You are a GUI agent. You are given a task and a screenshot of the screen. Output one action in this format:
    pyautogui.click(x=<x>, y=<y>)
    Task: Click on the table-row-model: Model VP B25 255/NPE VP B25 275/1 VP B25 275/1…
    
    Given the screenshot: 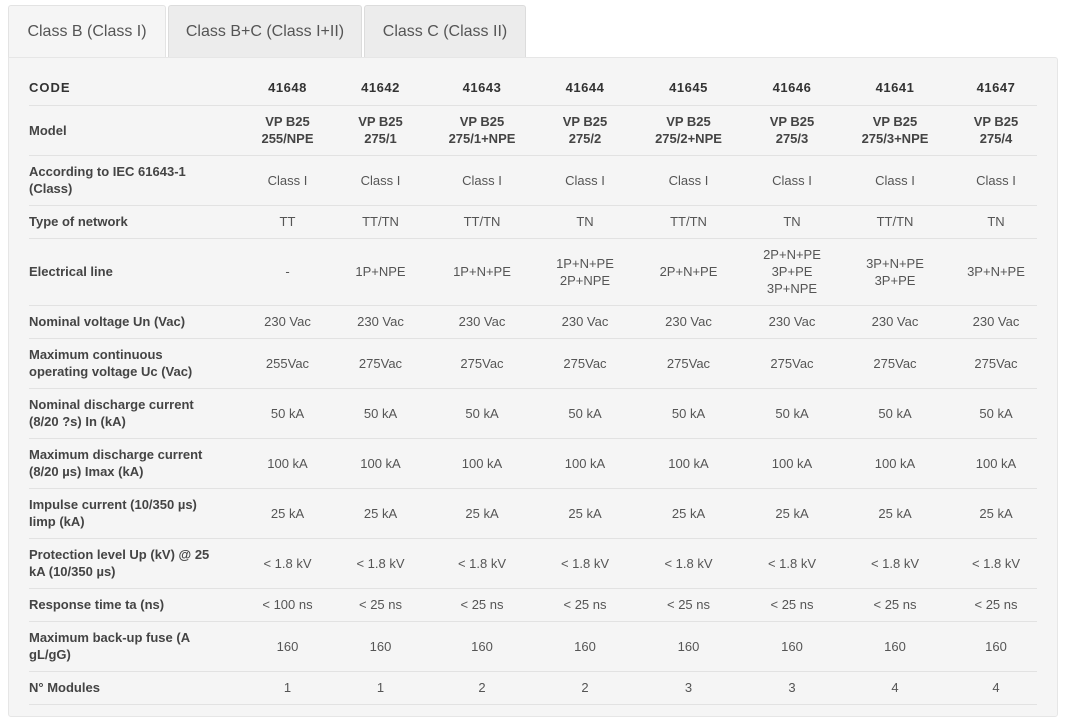 What is the action you would take?
    pyautogui.click(x=533, y=130)
    